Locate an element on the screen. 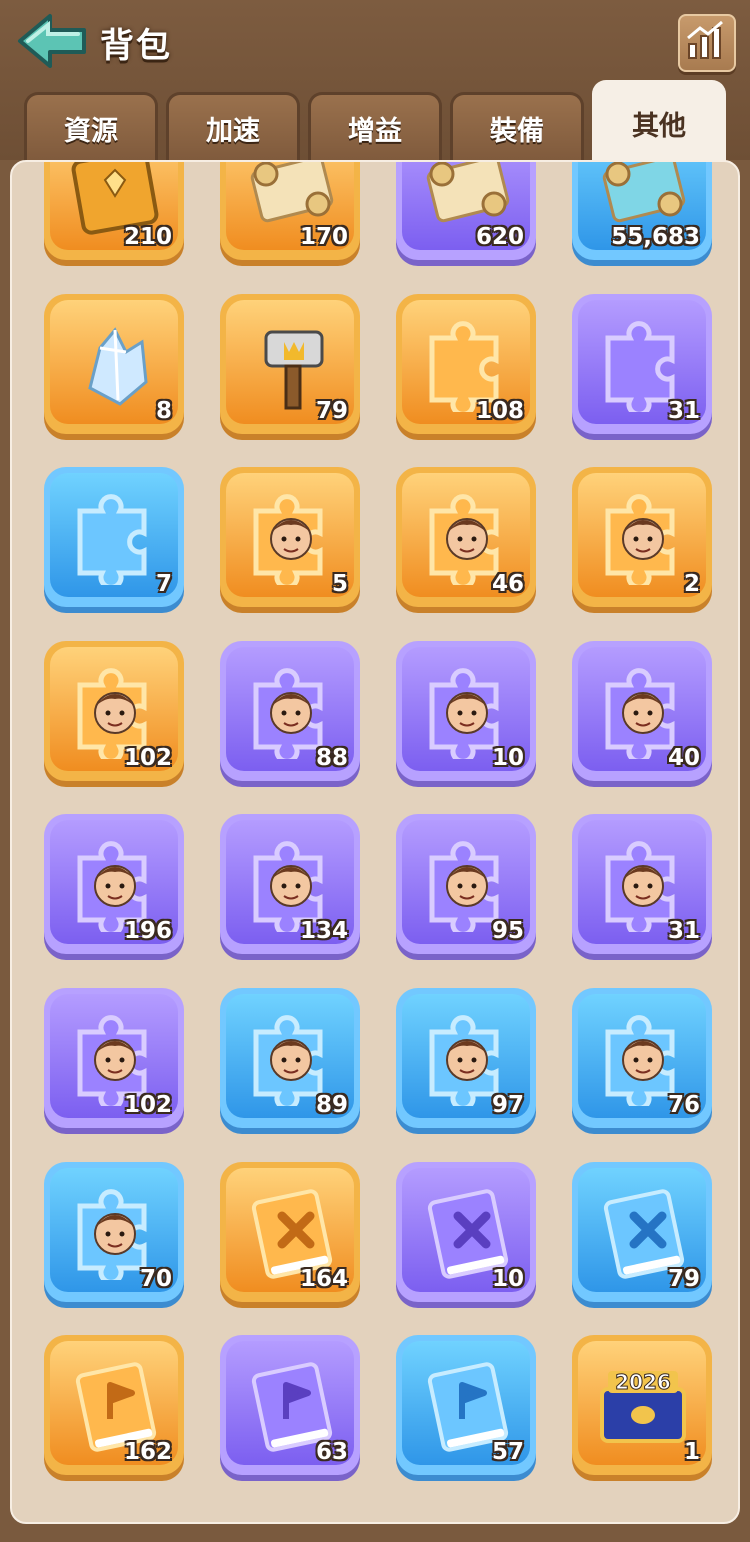  orange-puzzle-piece-icon is located at coordinates (467, 362).